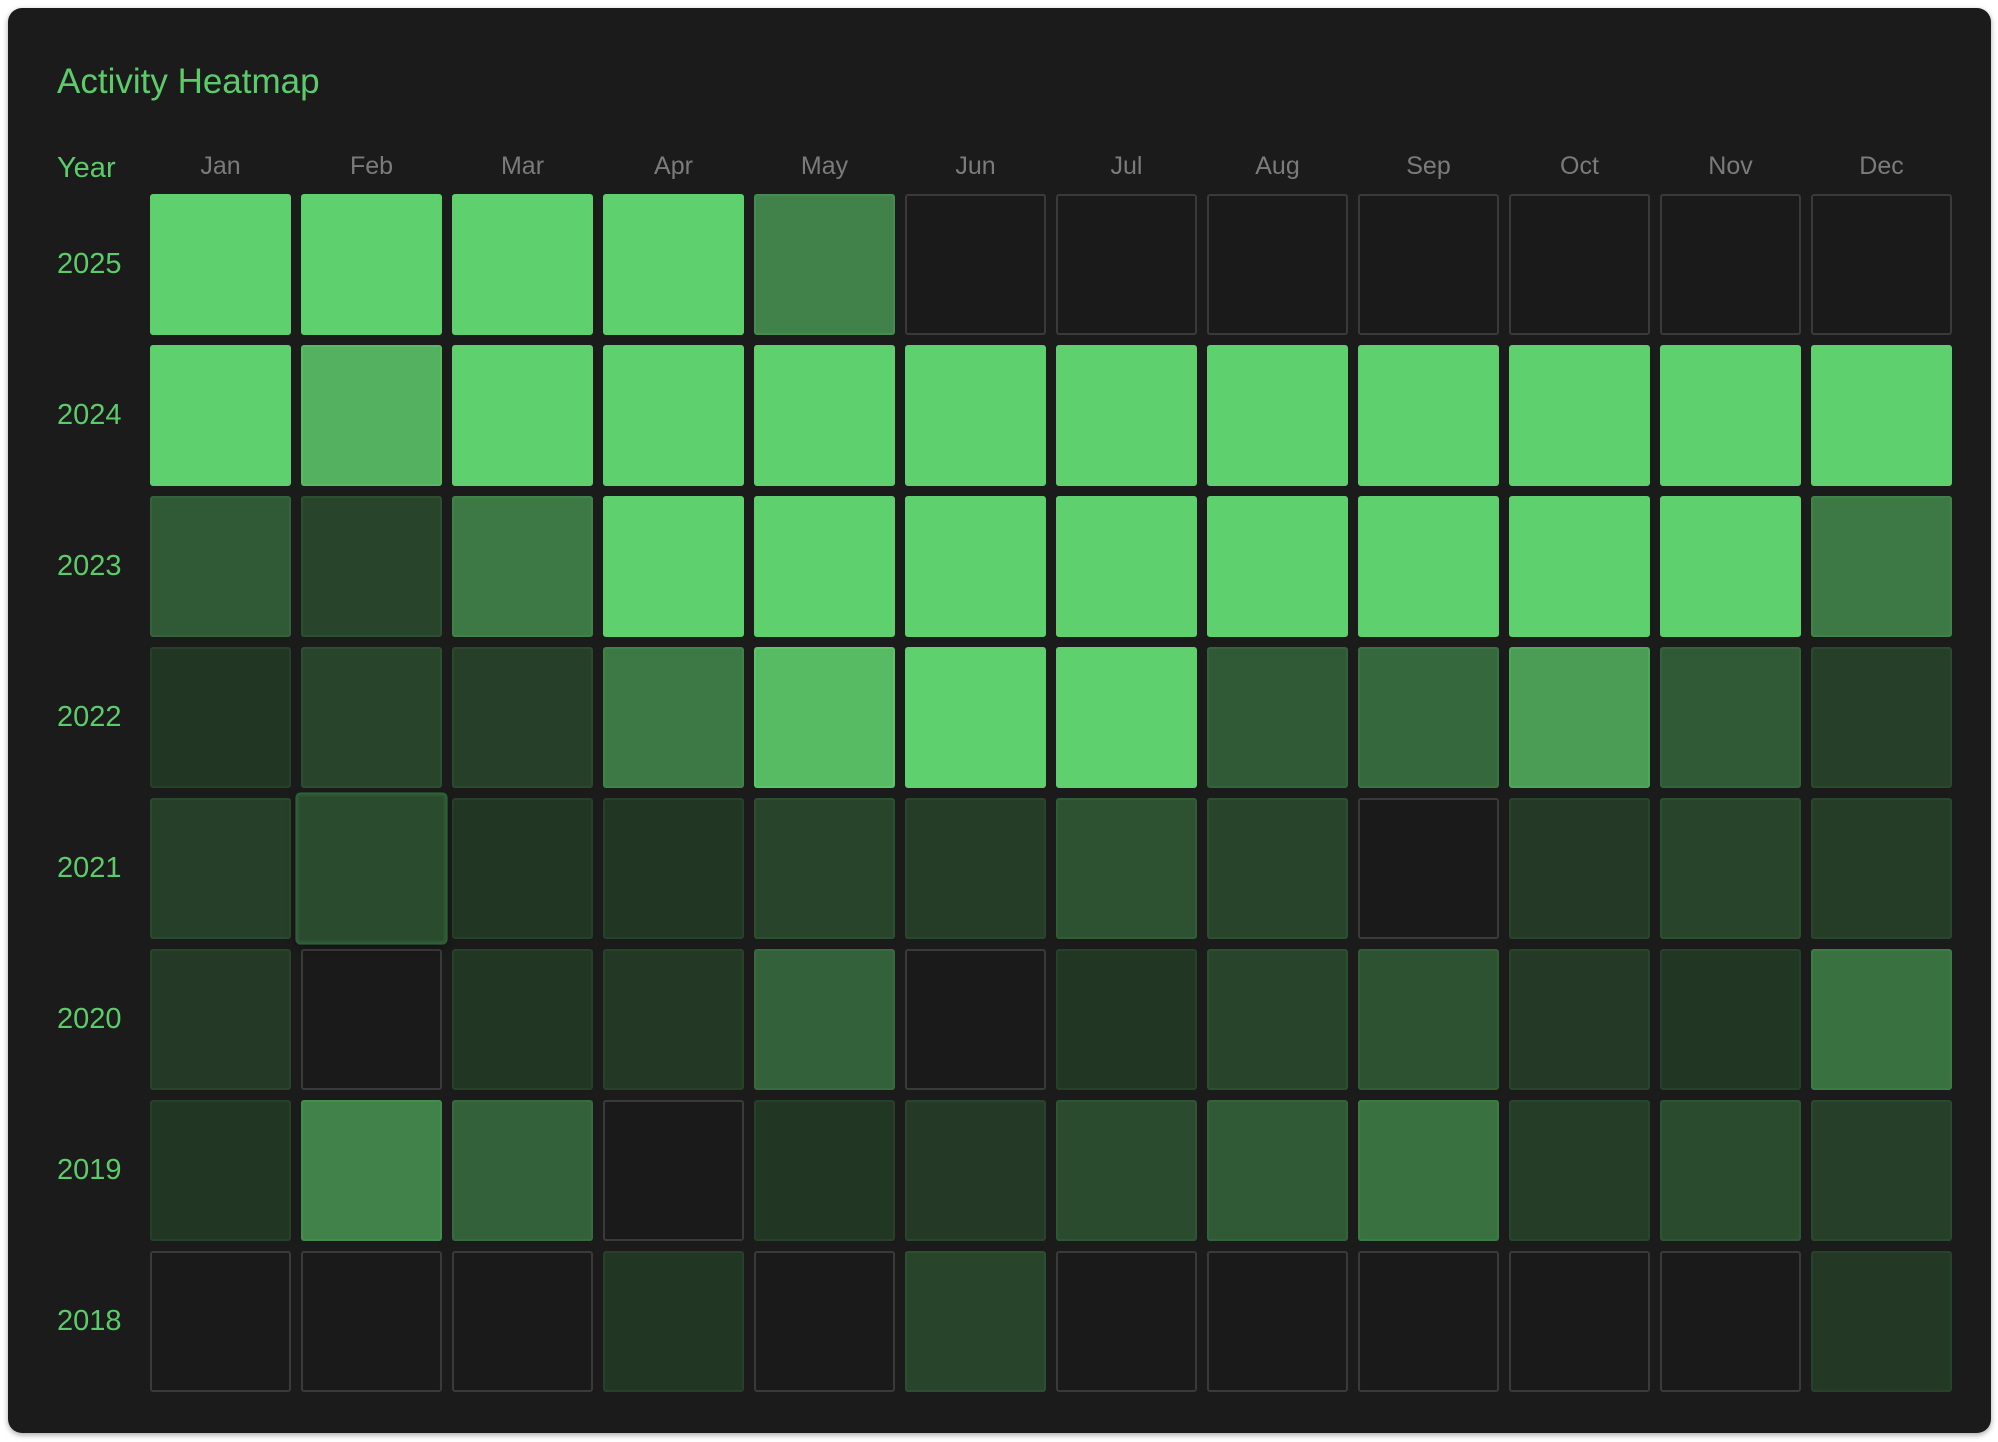  I want to click on heatmap-cell-2025-oct, so click(1579, 264).